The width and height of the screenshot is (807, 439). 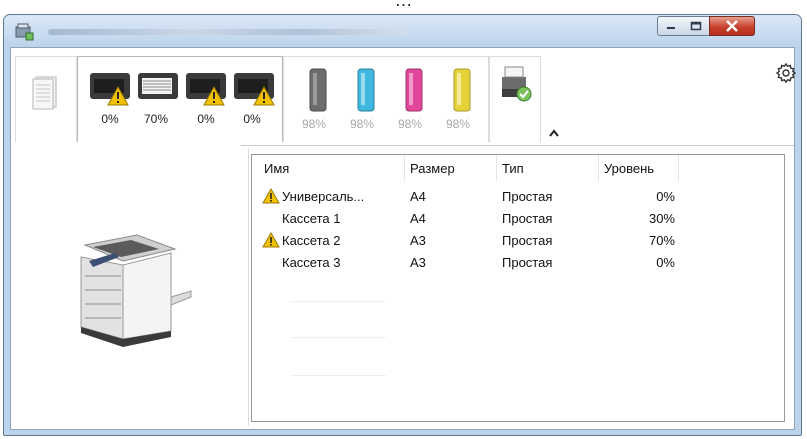 What do you see at coordinates (136, 290) in the screenshot?
I see `printer-device-image` at bounding box center [136, 290].